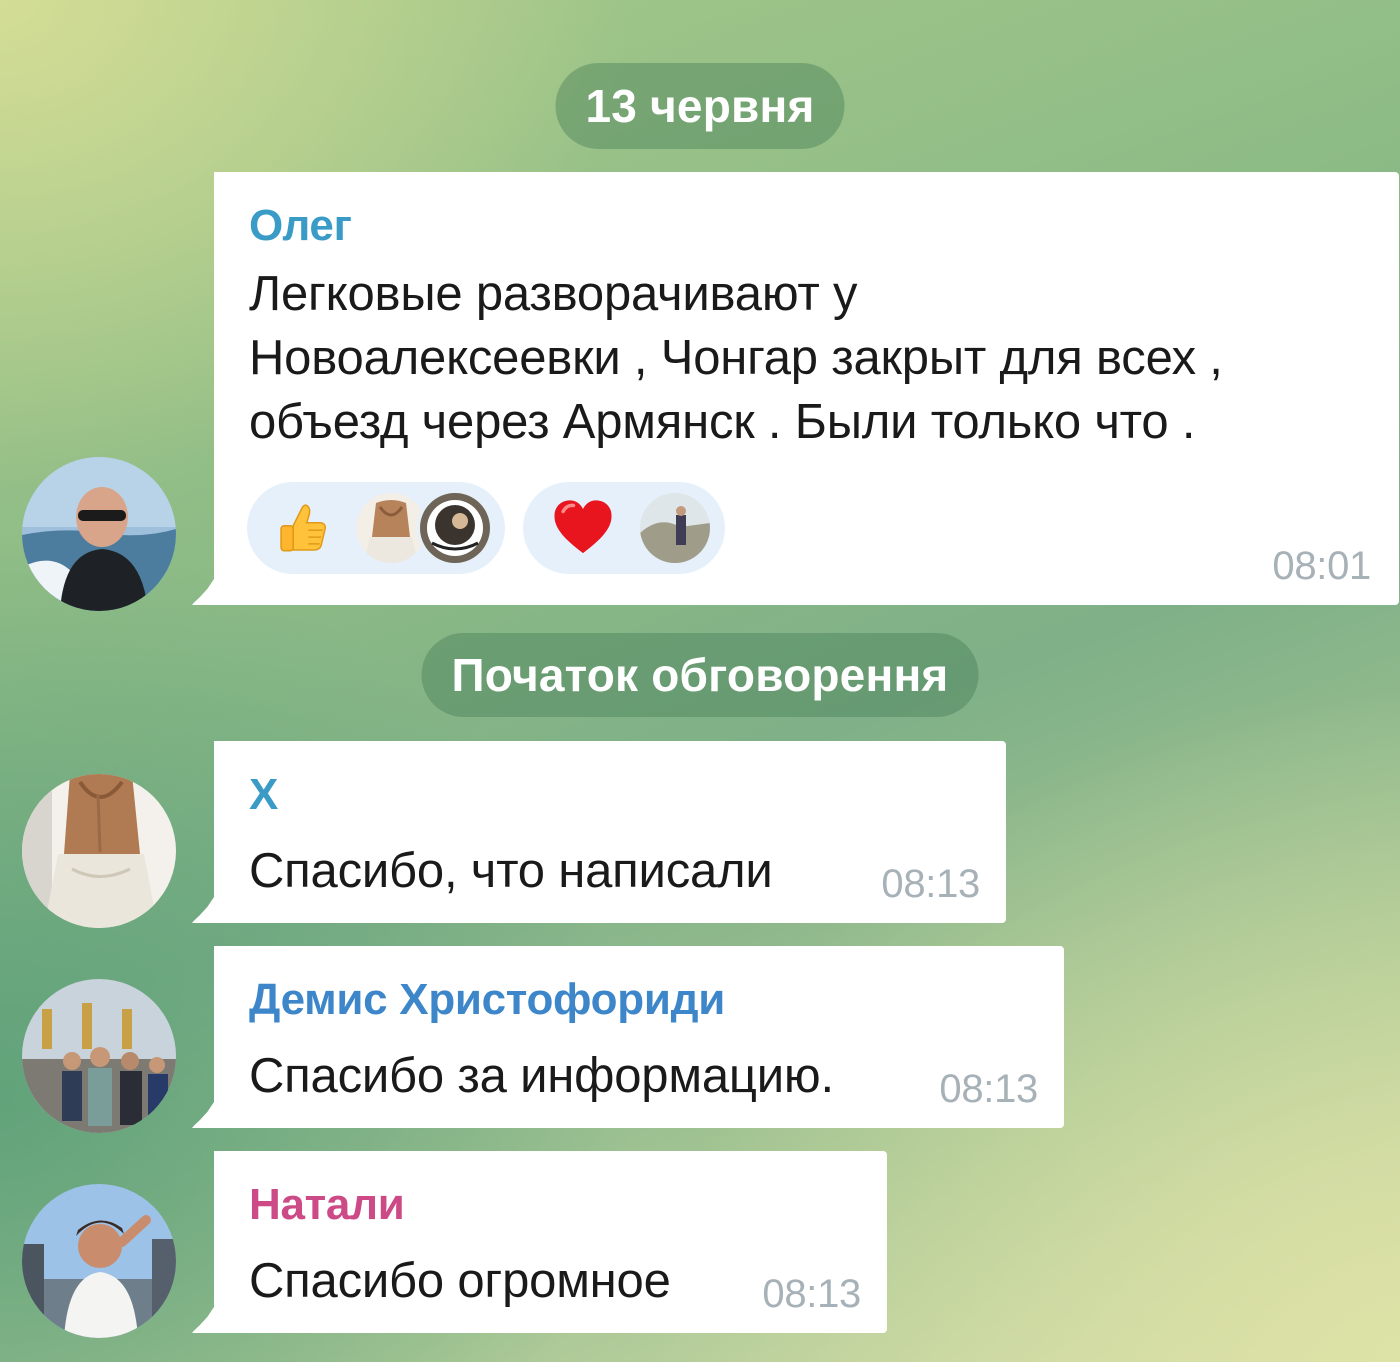  What do you see at coordinates (610, 832) in the screenshot?
I see `message-x: X Спасибо, что написали 08:13` at bounding box center [610, 832].